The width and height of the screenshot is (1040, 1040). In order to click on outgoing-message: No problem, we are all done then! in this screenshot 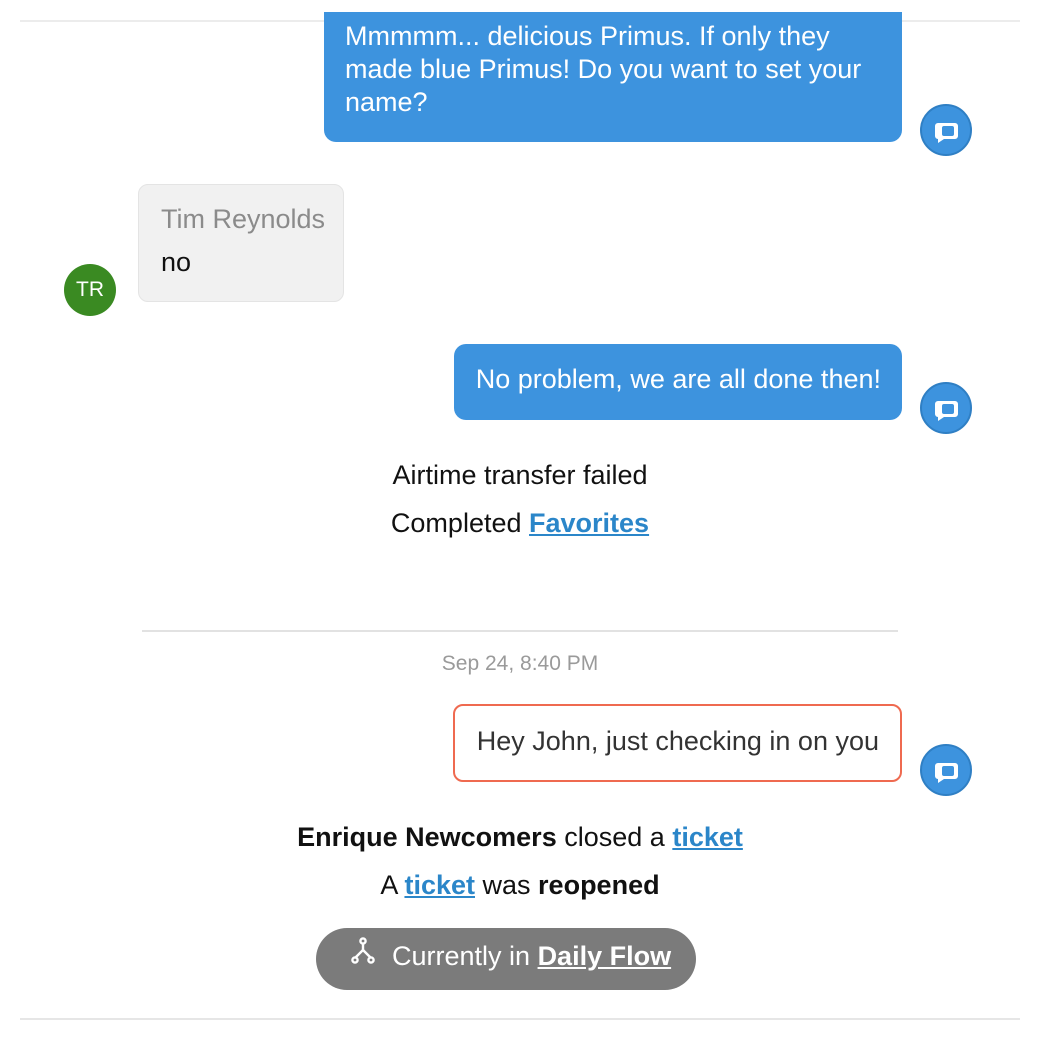, I will do `click(677, 382)`.